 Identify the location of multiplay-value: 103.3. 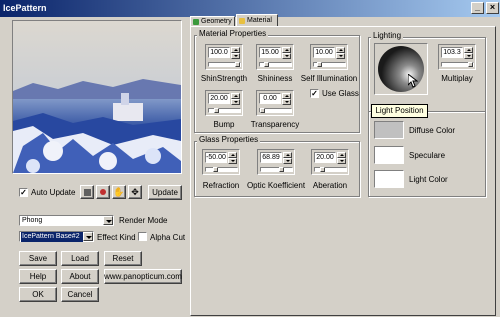
(452, 52).